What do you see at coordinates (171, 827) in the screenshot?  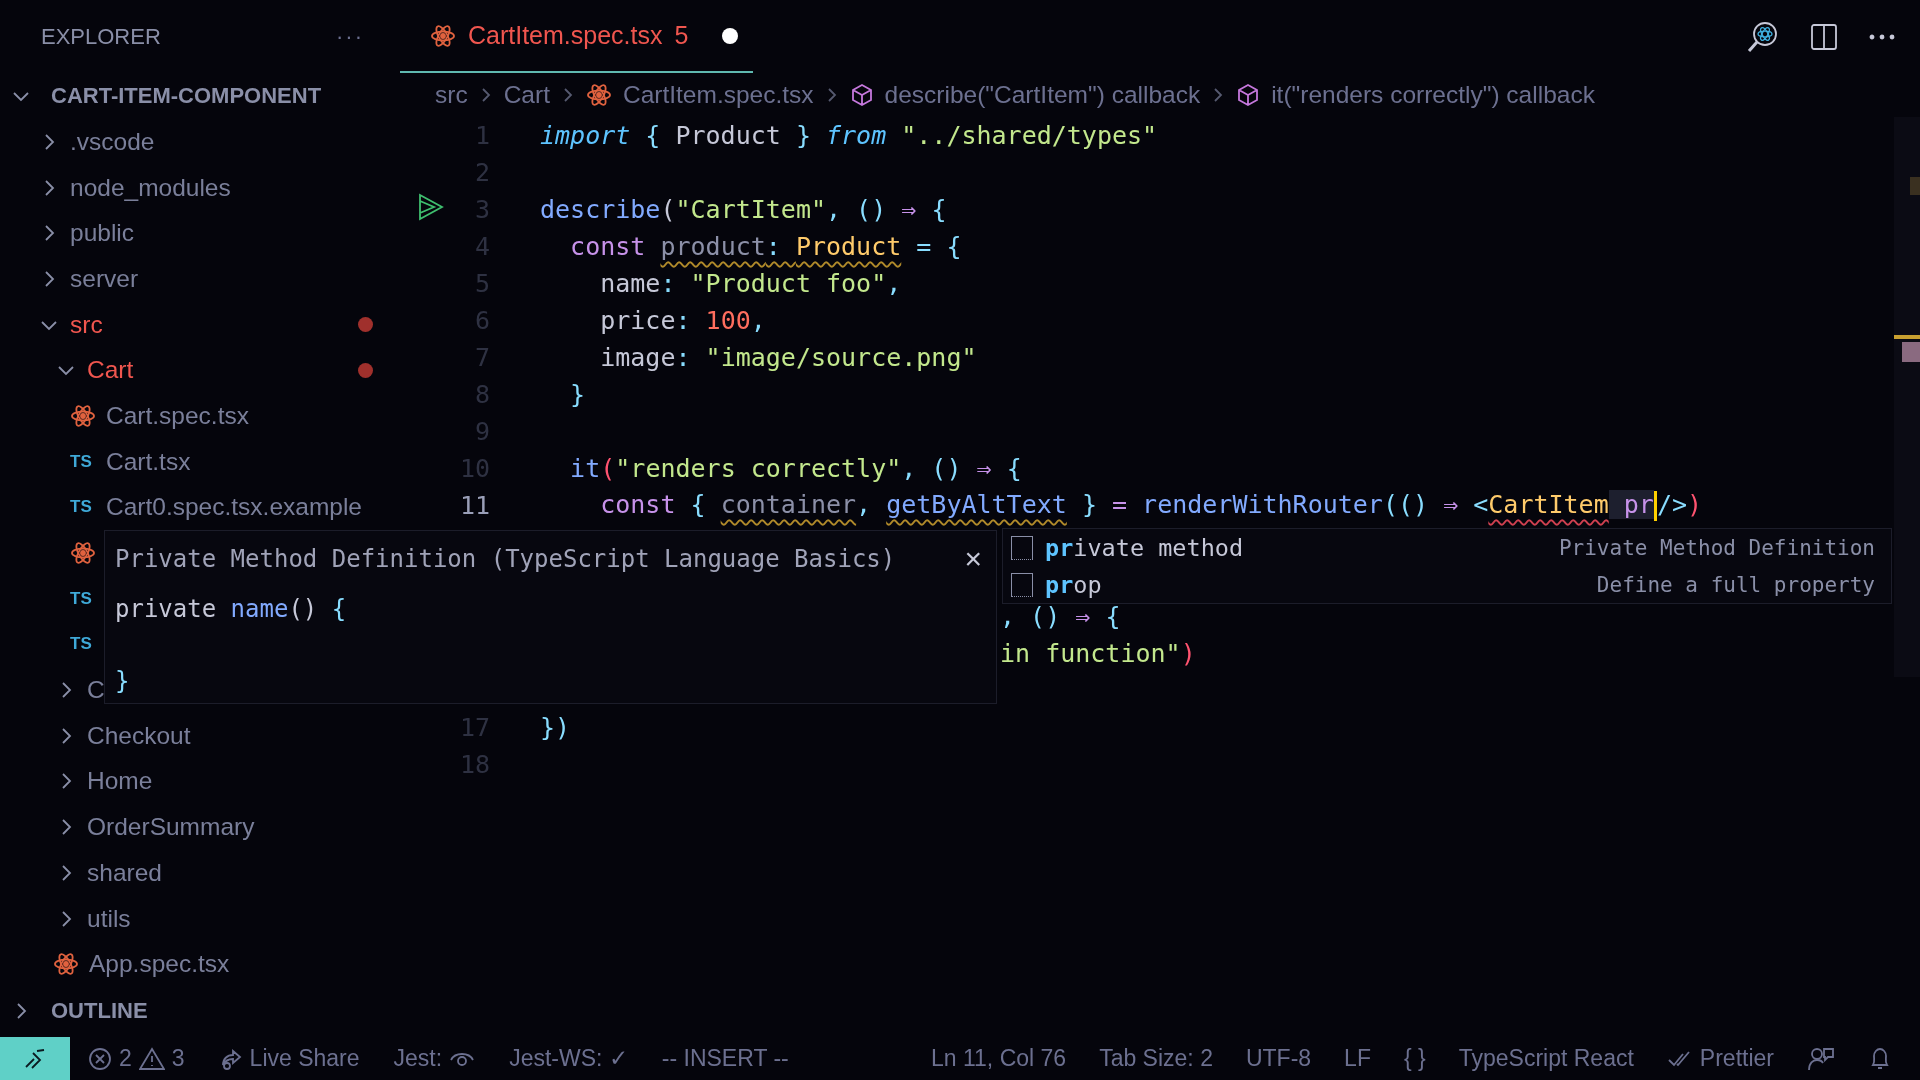 I see `folder-name: OrderSummary` at bounding box center [171, 827].